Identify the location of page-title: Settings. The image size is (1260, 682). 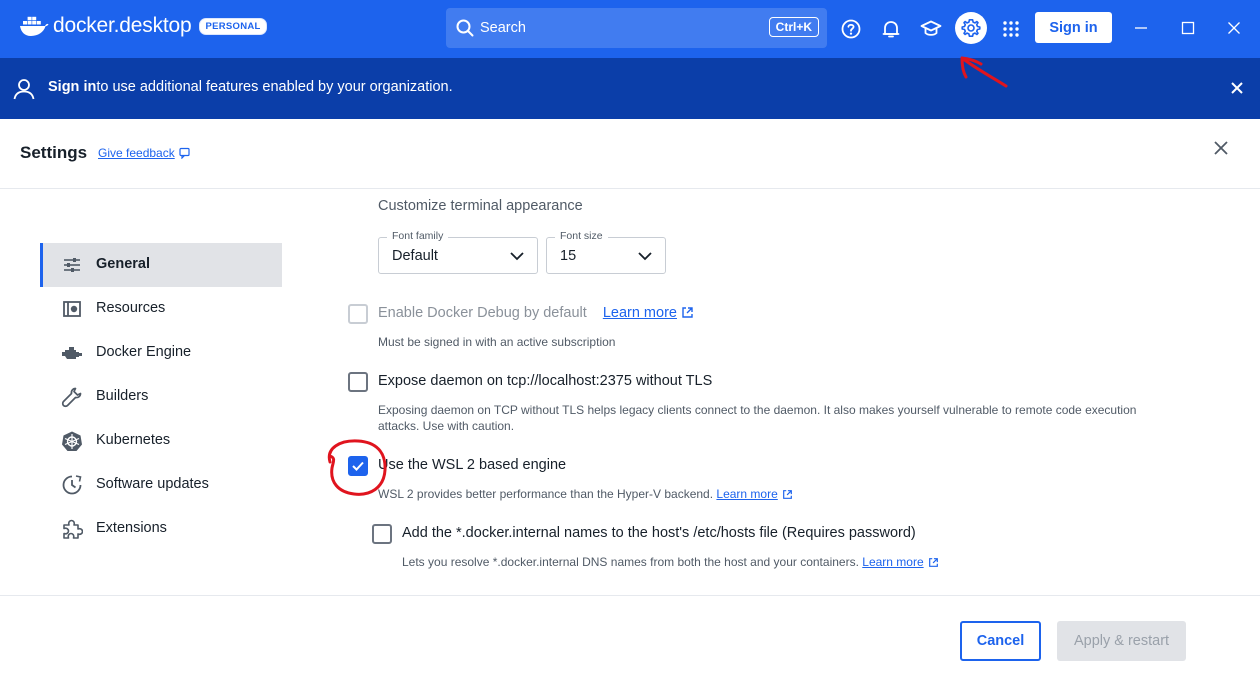
(54, 152).